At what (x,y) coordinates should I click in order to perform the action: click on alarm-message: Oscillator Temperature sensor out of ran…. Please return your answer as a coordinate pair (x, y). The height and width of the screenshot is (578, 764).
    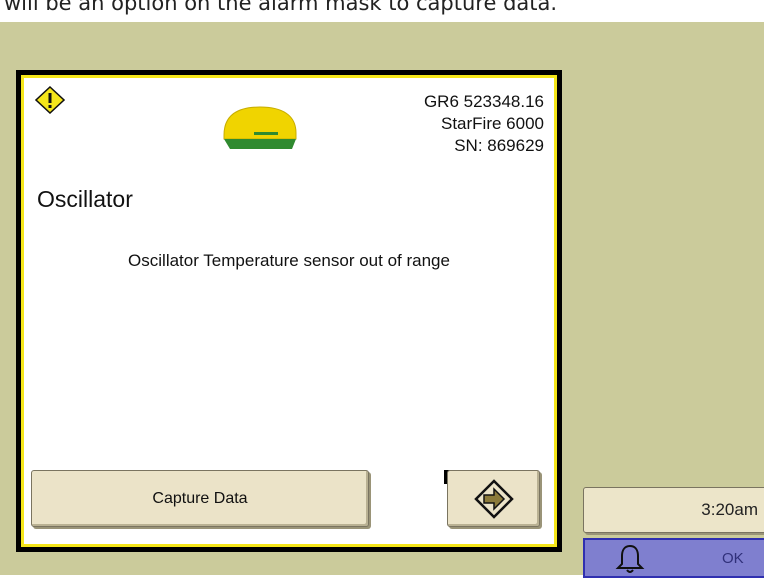
    Looking at the image, I should click on (289, 260).